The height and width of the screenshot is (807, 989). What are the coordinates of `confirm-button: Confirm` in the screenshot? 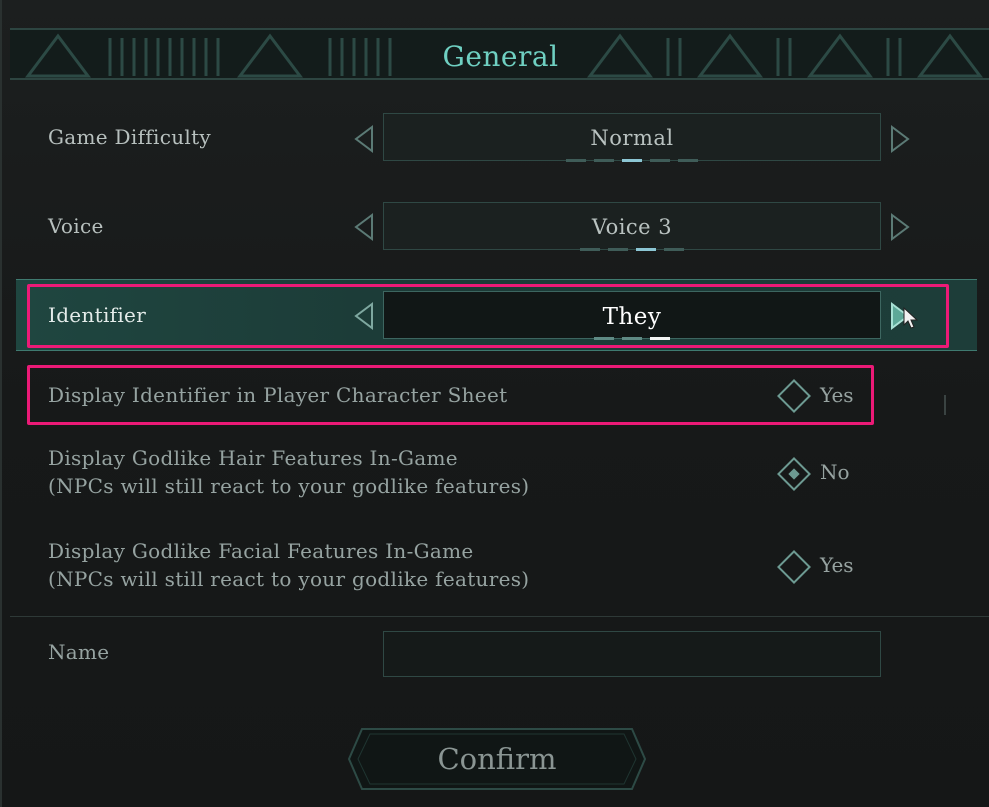 It's located at (497, 759).